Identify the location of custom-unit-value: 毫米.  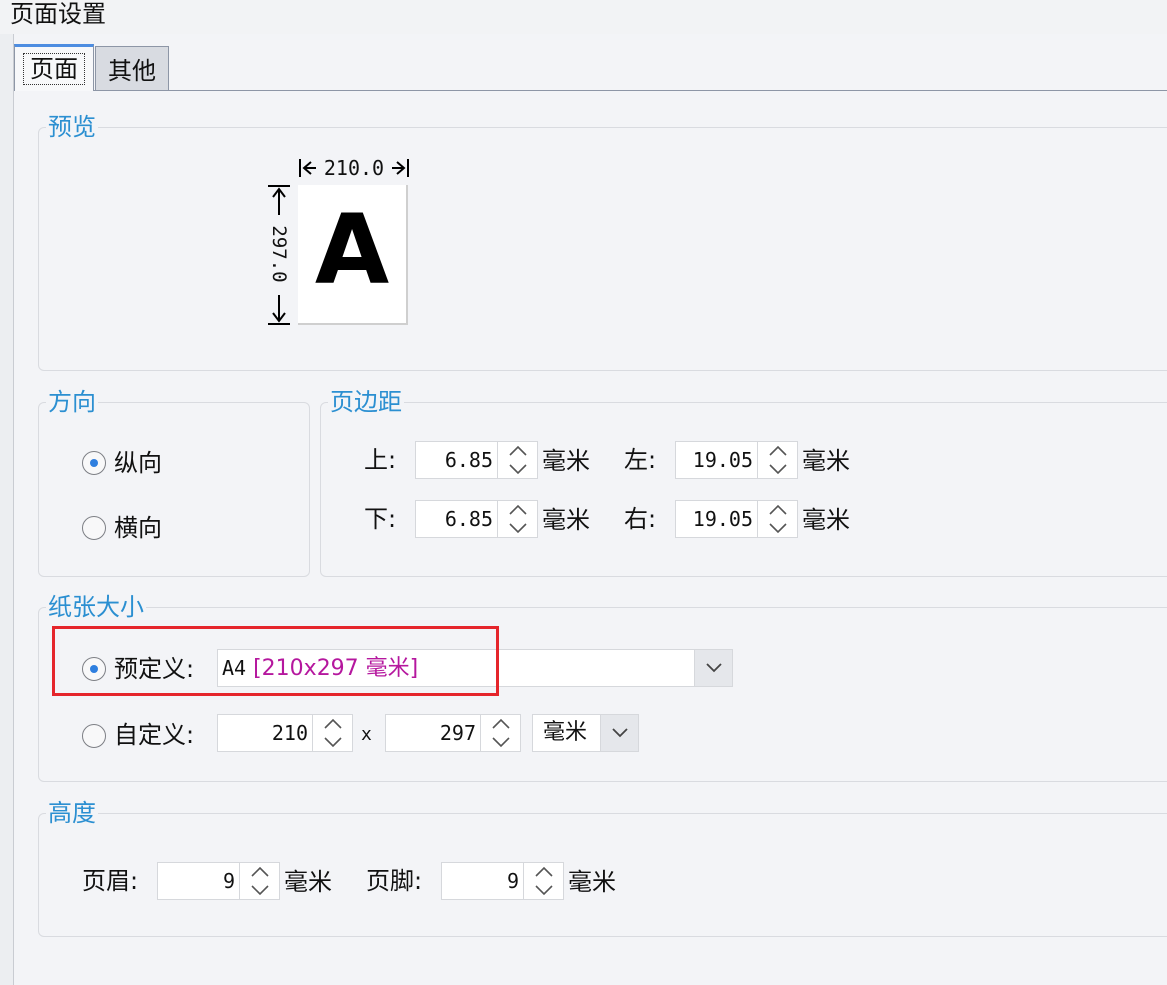
(566, 733).